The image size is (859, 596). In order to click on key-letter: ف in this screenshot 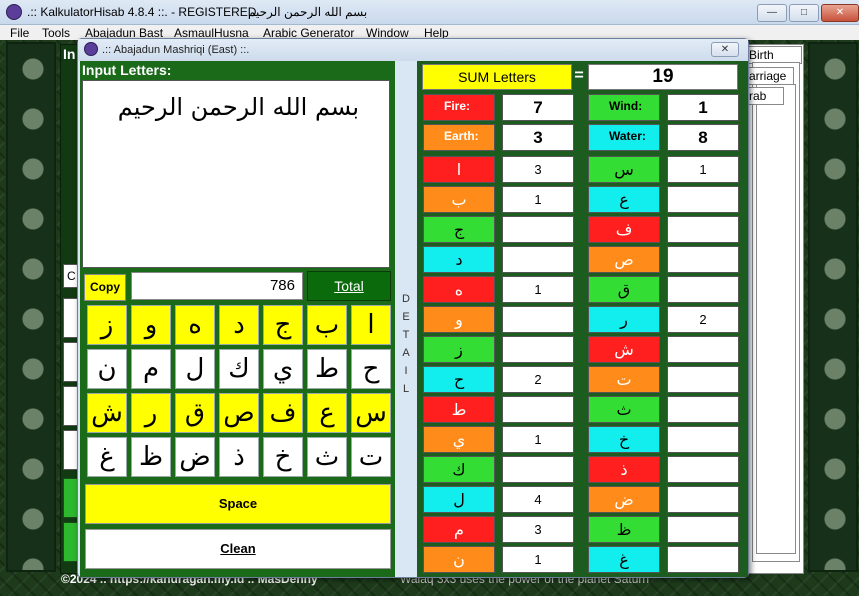, I will do `click(283, 413)`.